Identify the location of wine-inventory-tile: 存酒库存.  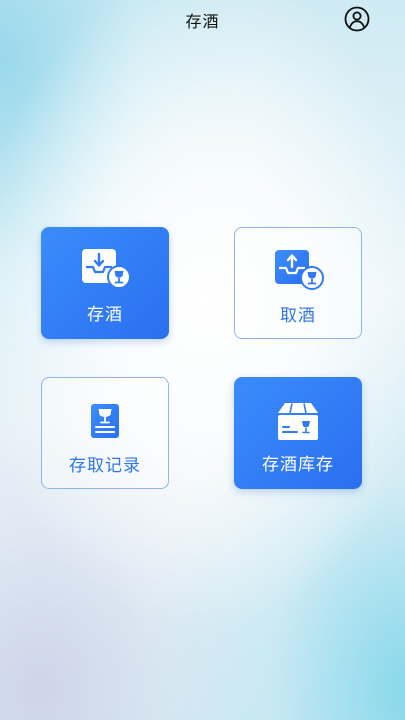
(298, 433).